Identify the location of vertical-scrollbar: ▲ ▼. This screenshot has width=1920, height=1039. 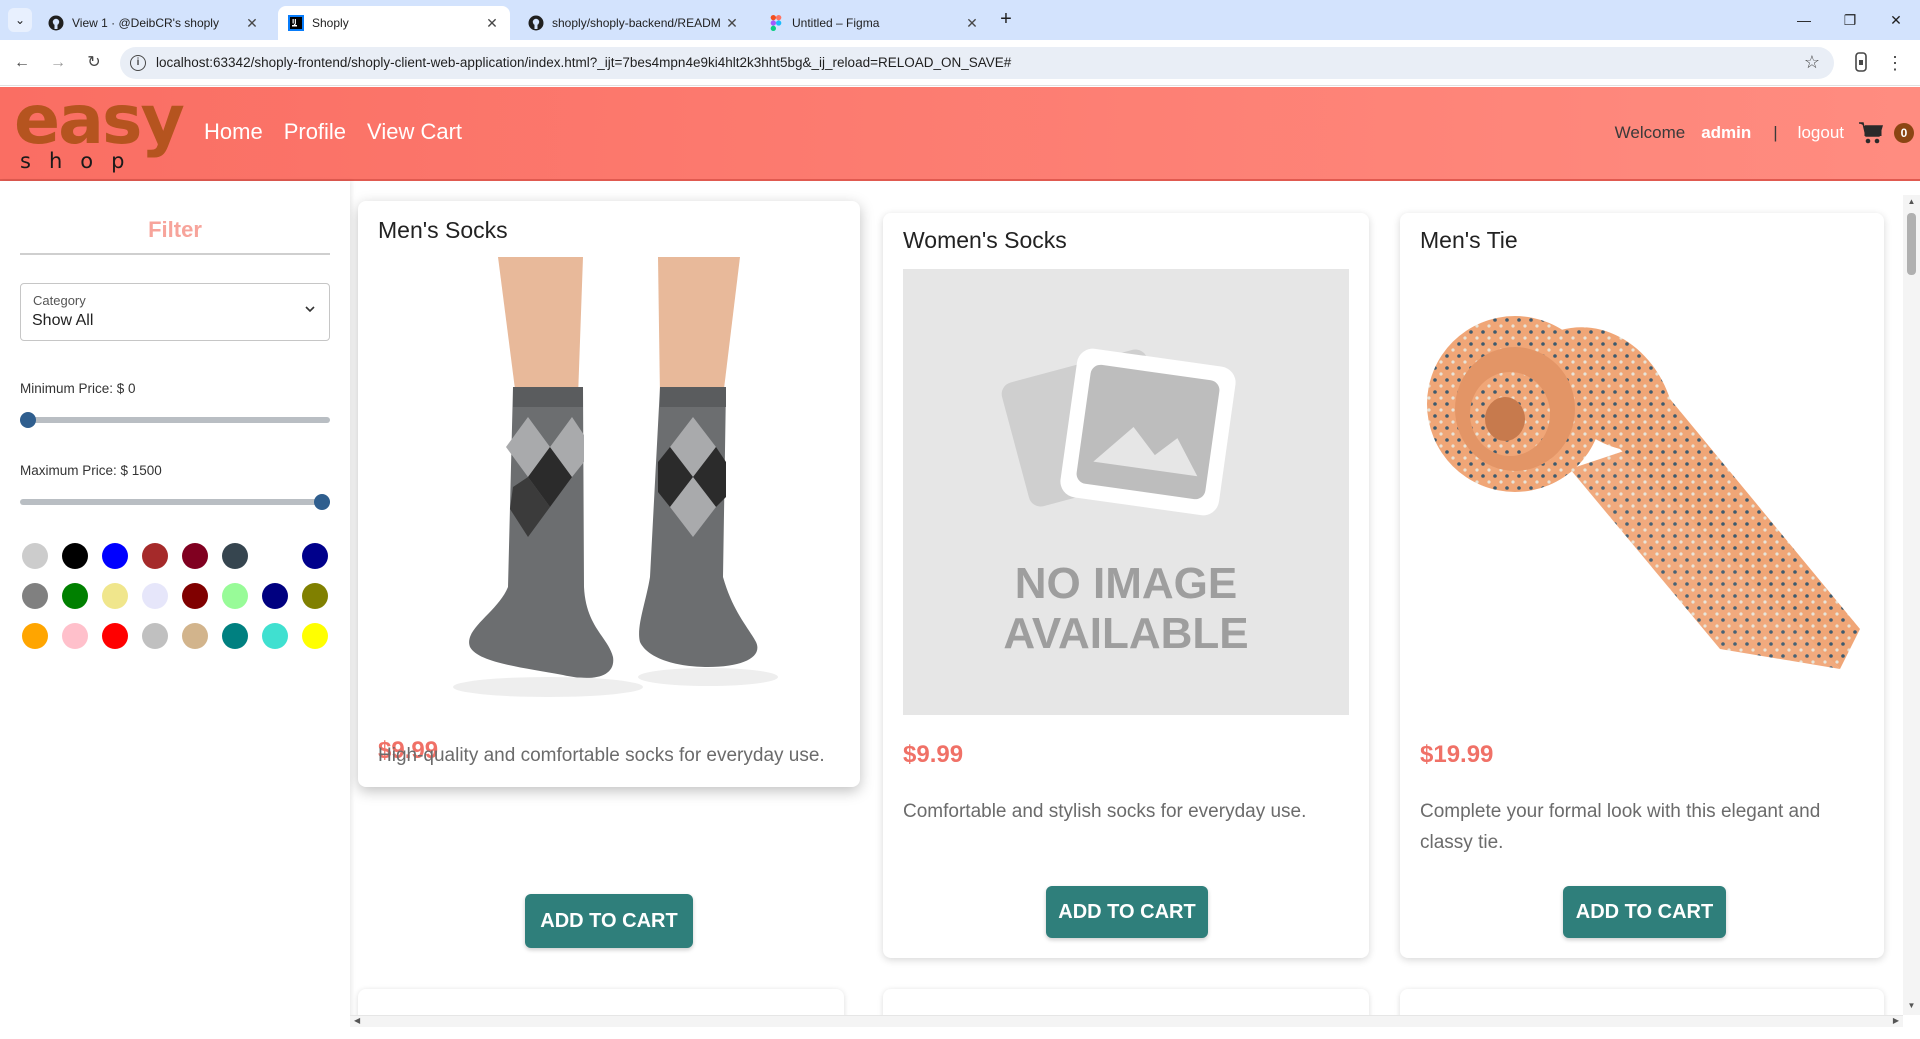
(1911, 605).